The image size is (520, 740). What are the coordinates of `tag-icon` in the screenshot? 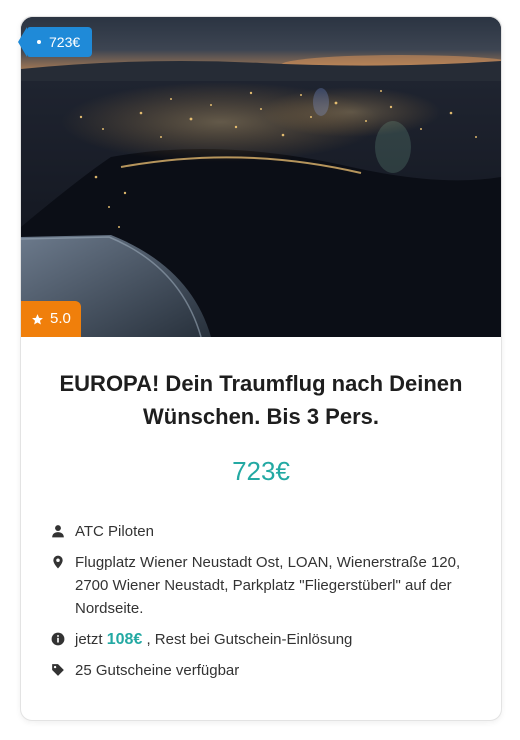 It's located at (58, 670).